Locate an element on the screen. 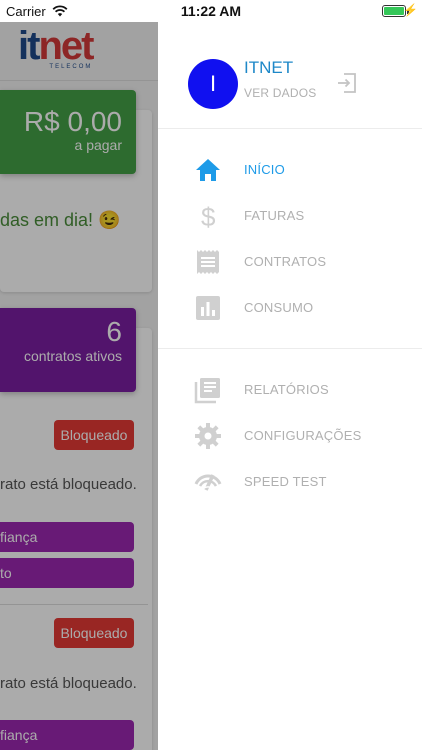 This screenshot has width=422, height=750. menu-item-configuracoes: CONFIGURAÇÕES is located at coordinates (290, 435).